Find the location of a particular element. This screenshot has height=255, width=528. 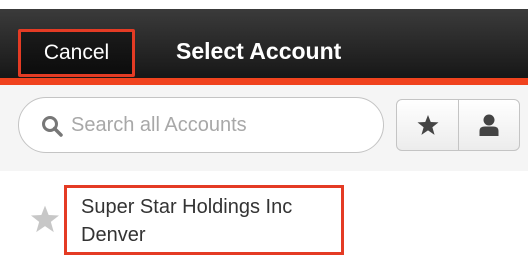

user-icon is located at coordinates (489, 125).